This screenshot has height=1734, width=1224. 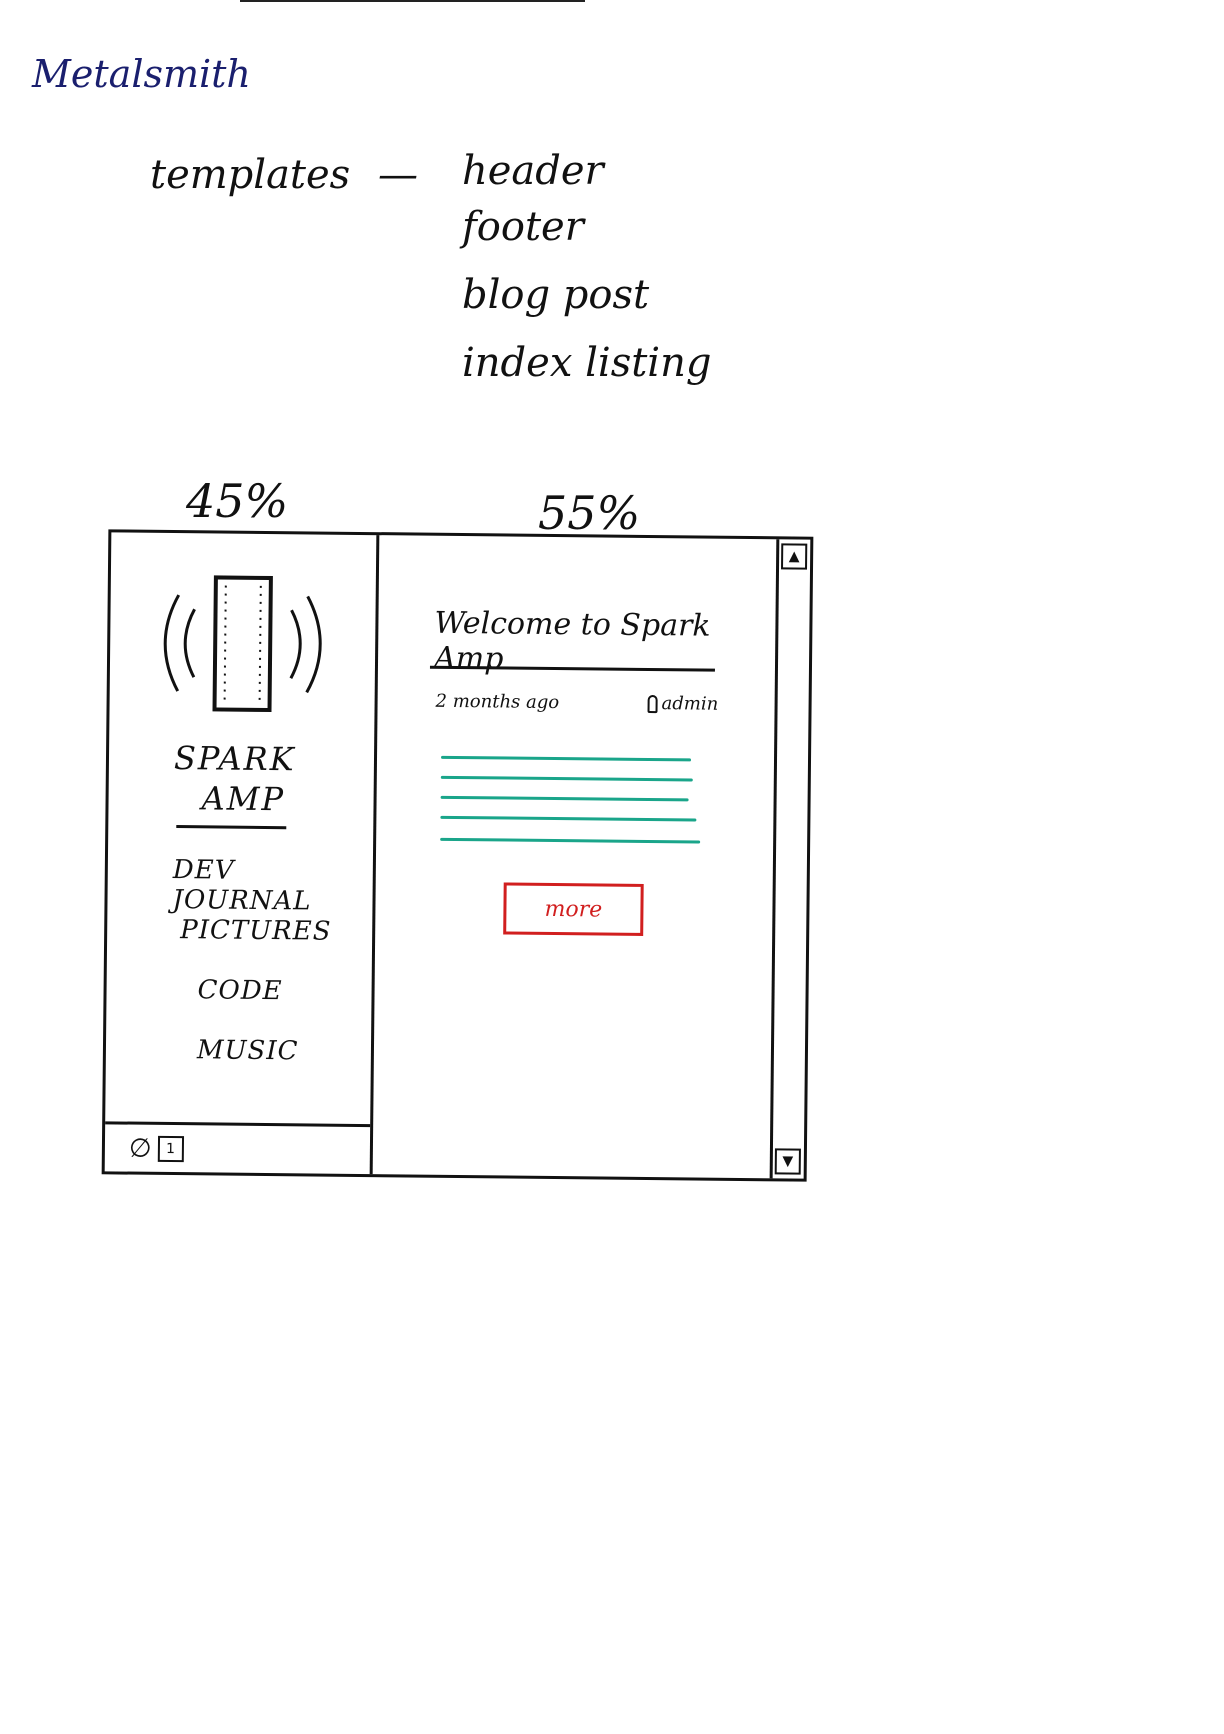 I want to click on sidebar-footer: ∅ 1, so click(x=237, y=1148).